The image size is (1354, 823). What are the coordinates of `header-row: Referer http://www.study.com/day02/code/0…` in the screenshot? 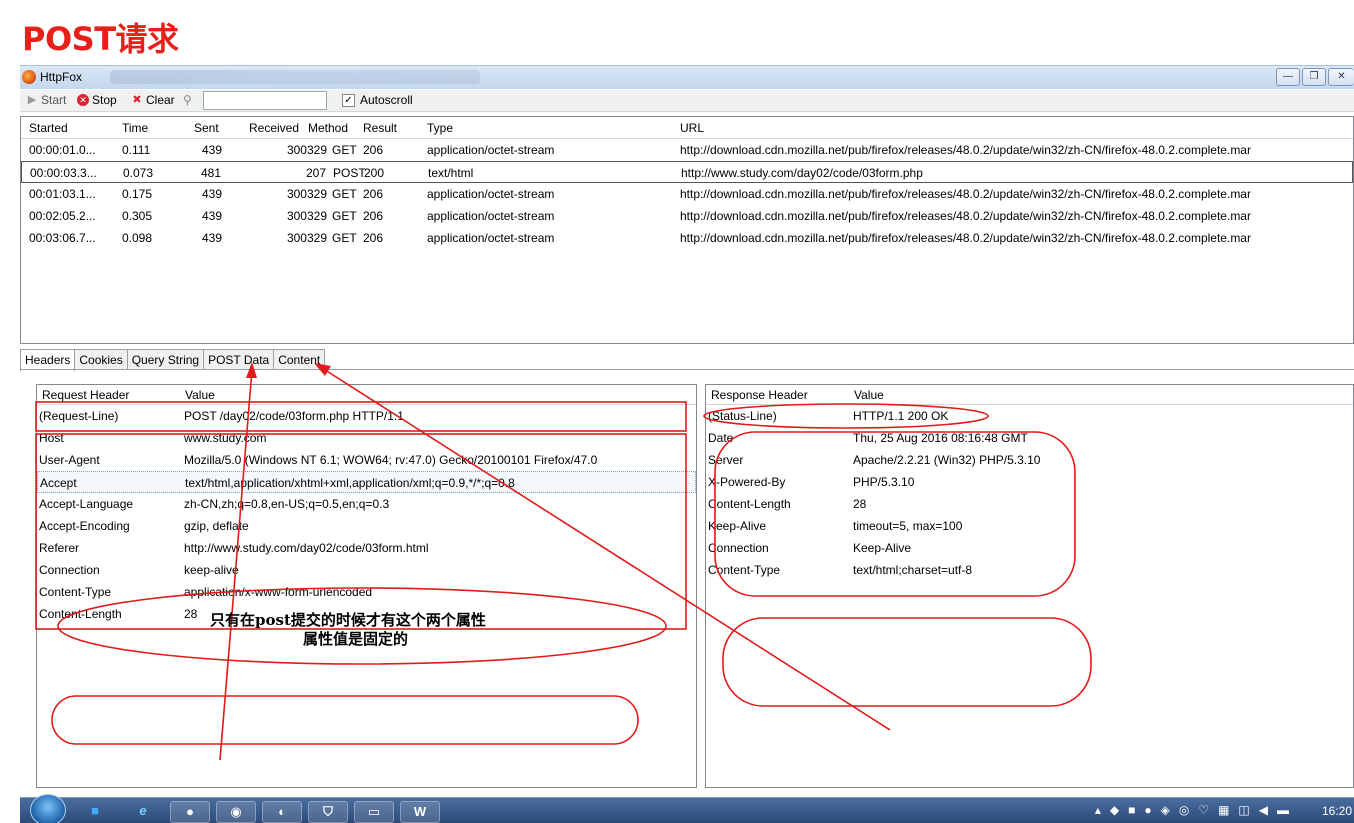 It's located at (366, 548).